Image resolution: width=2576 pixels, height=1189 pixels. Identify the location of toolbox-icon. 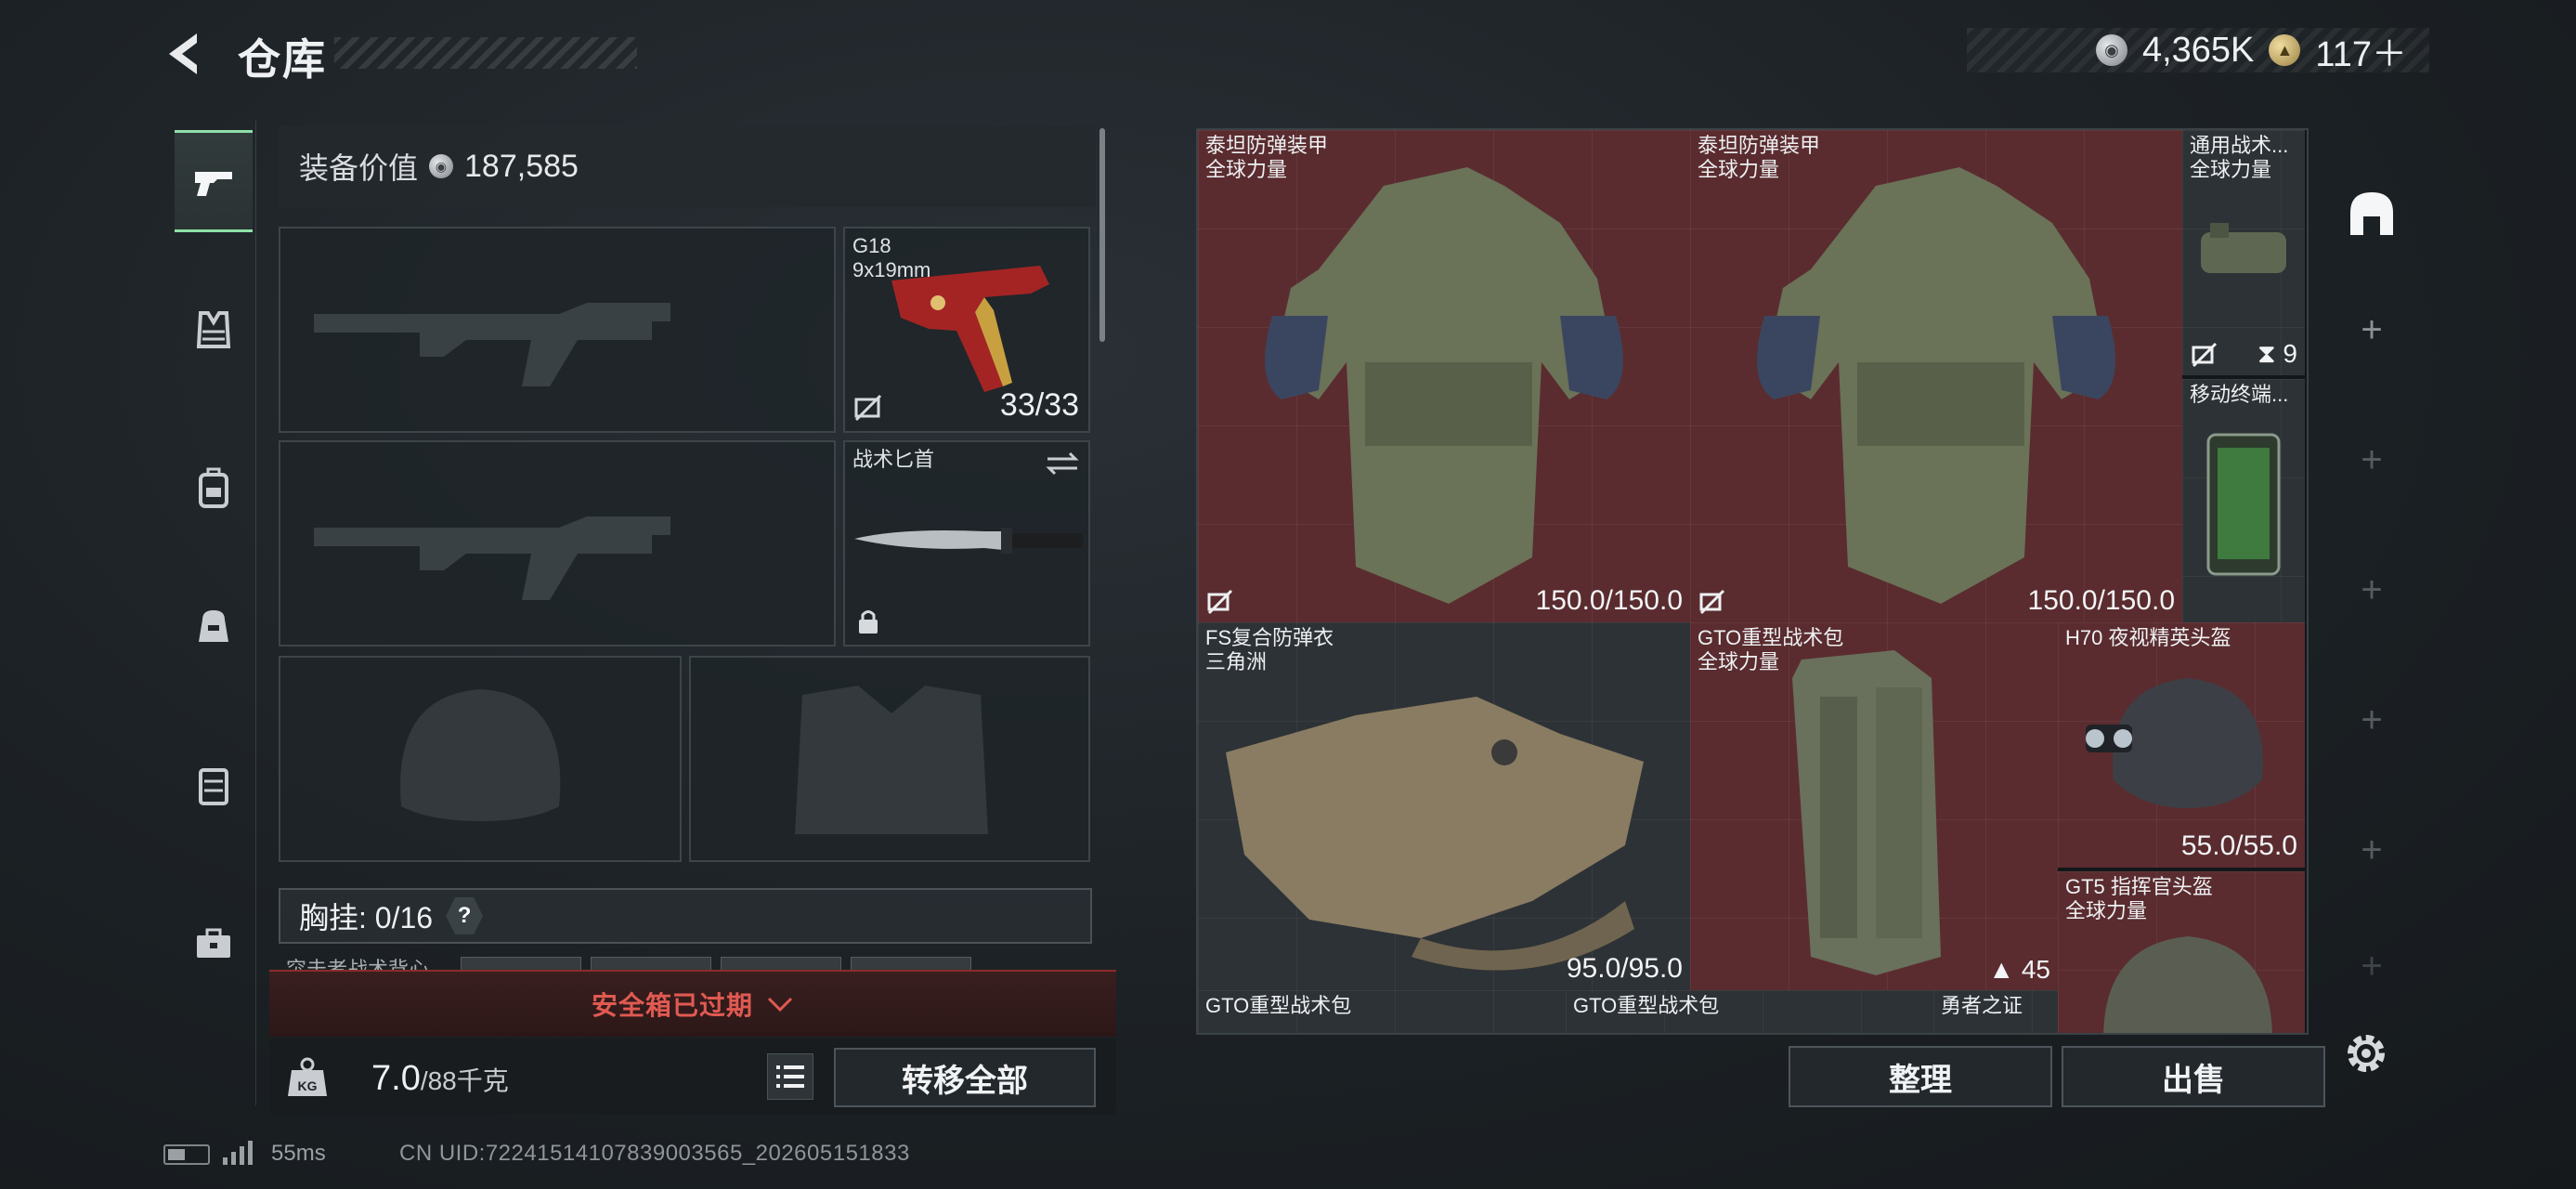
(213, 943).